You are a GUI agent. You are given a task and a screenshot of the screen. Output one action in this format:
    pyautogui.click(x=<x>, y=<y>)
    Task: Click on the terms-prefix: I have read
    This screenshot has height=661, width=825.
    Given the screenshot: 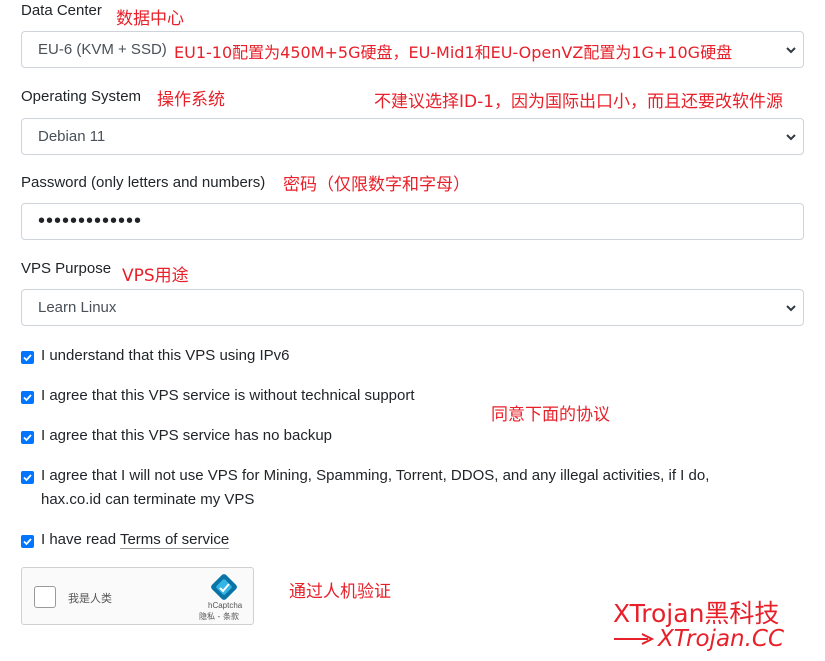 What is the action you would take?
    pyautogui.click(x=79, y=539)
    